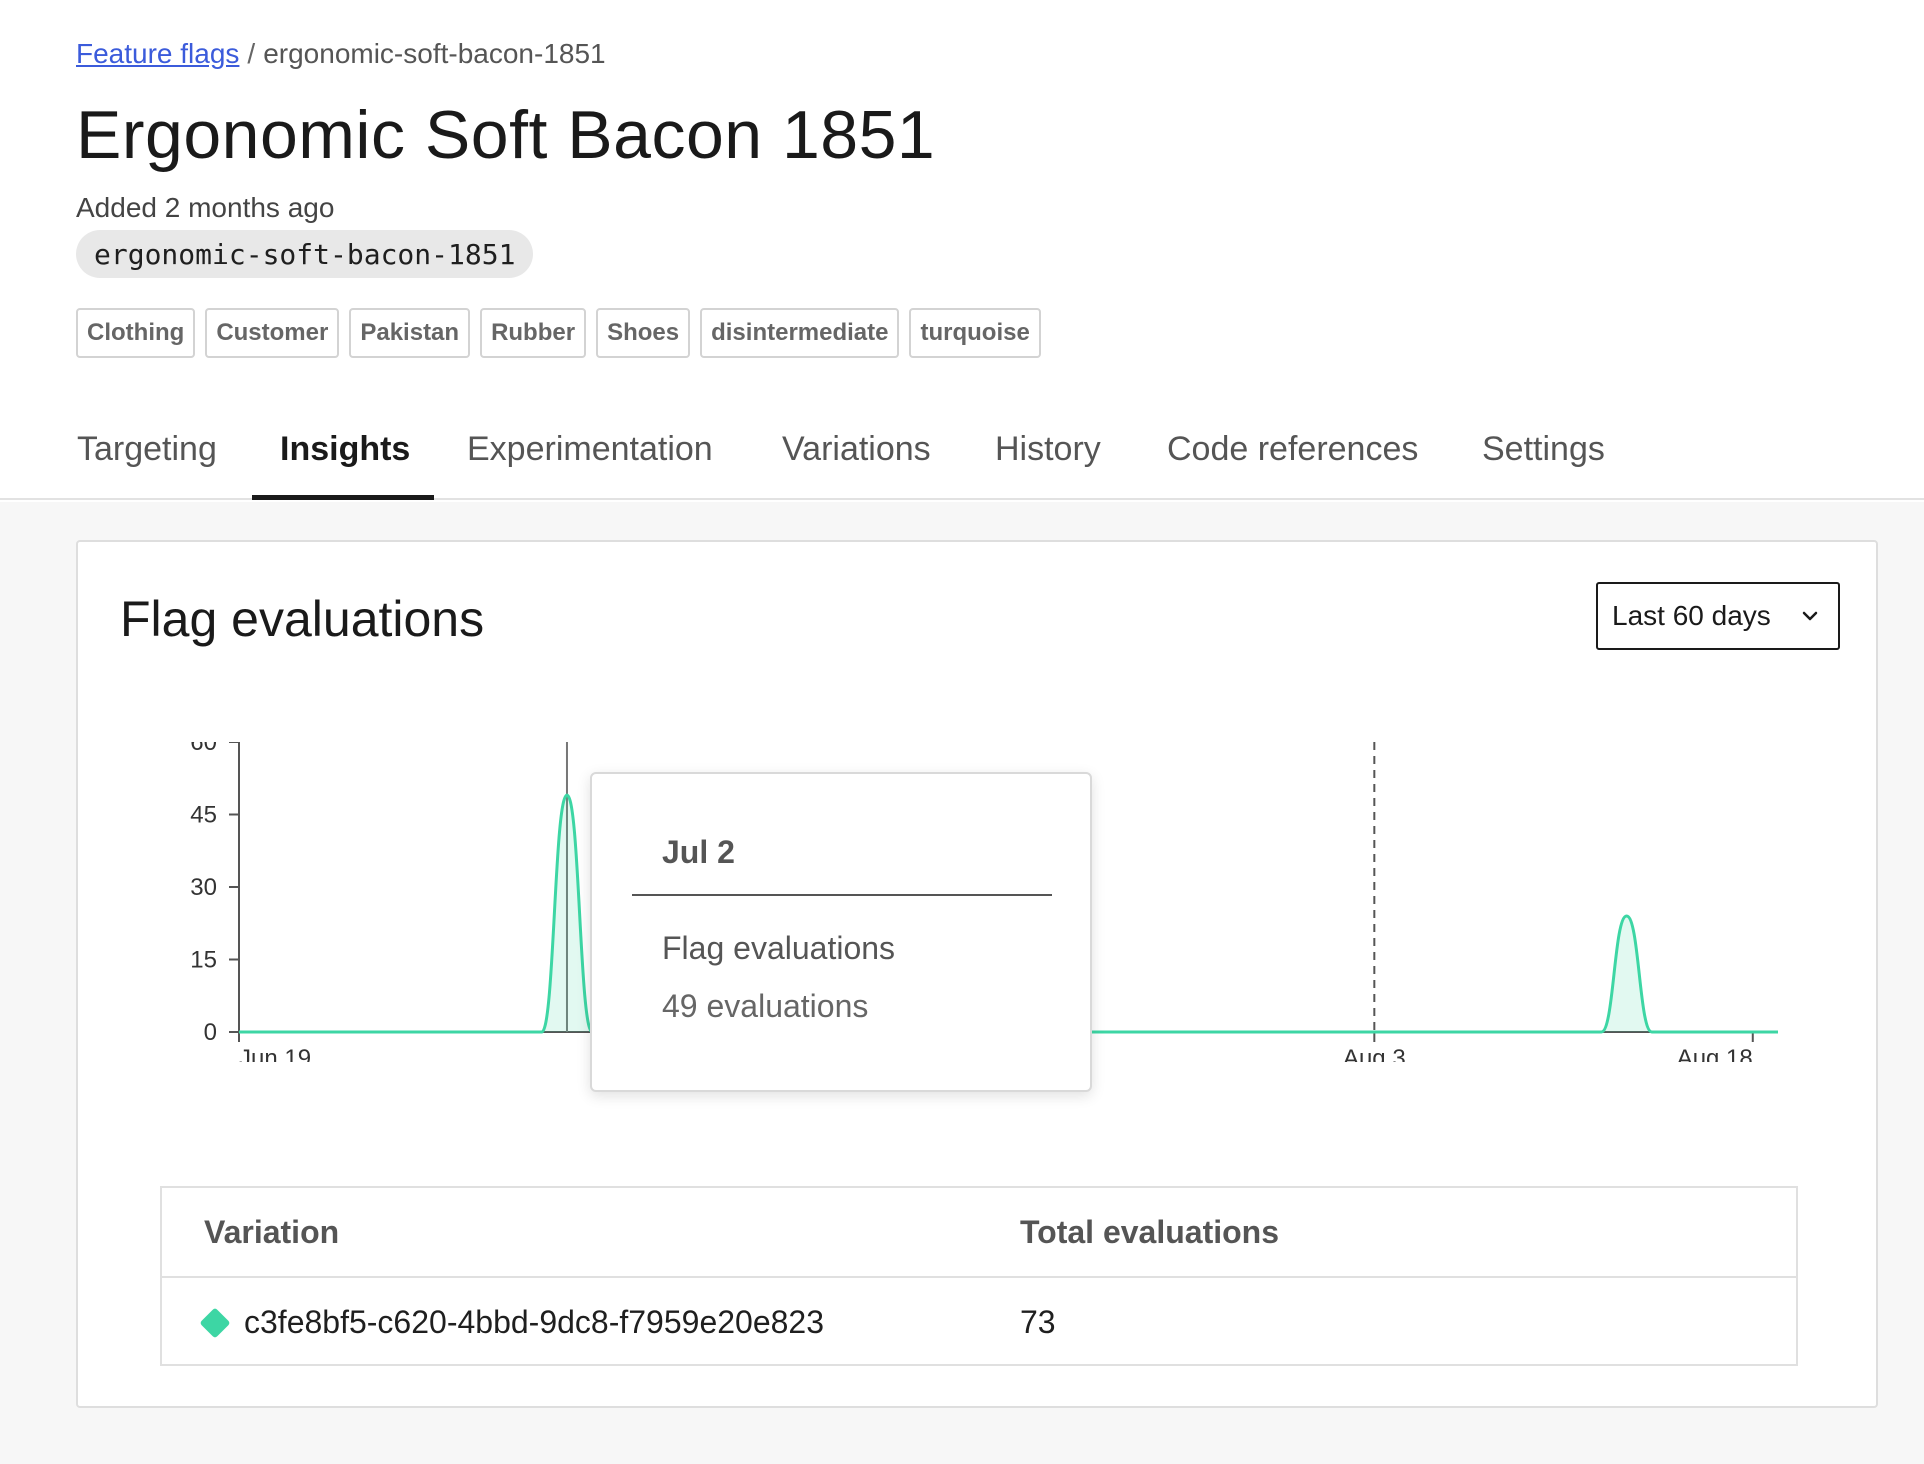 This screenshot has height=1464, width=1924. What do you see at coordinates (975, 333) in the screenshot?
I see `tag: turquoise` at bounding box center [975, 333].